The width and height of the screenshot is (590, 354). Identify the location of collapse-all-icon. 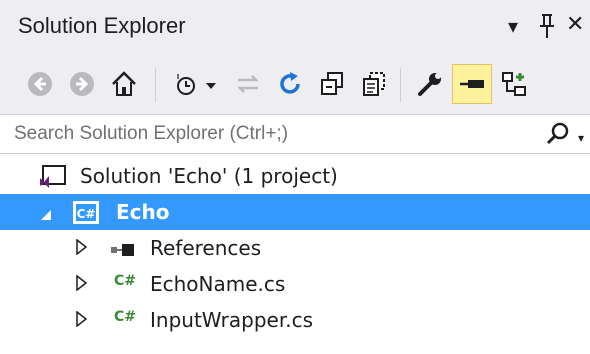
(332, 83).